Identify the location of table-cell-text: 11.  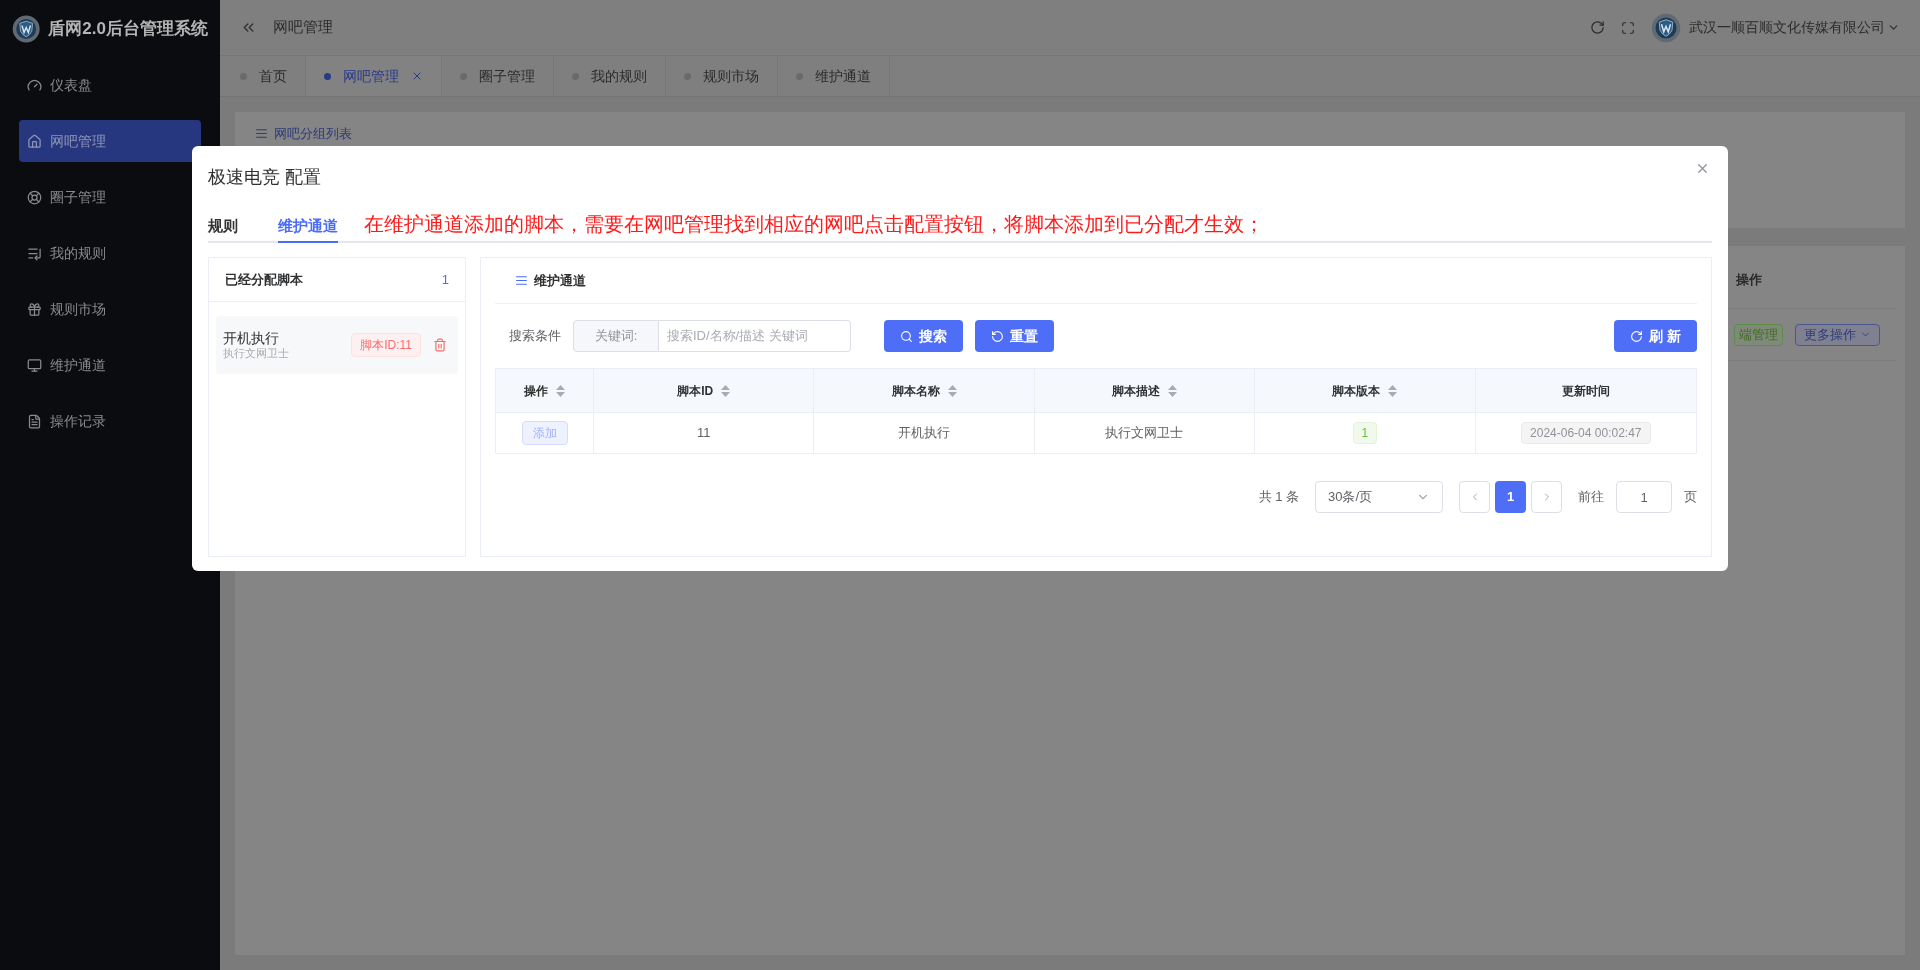
(703, 433).